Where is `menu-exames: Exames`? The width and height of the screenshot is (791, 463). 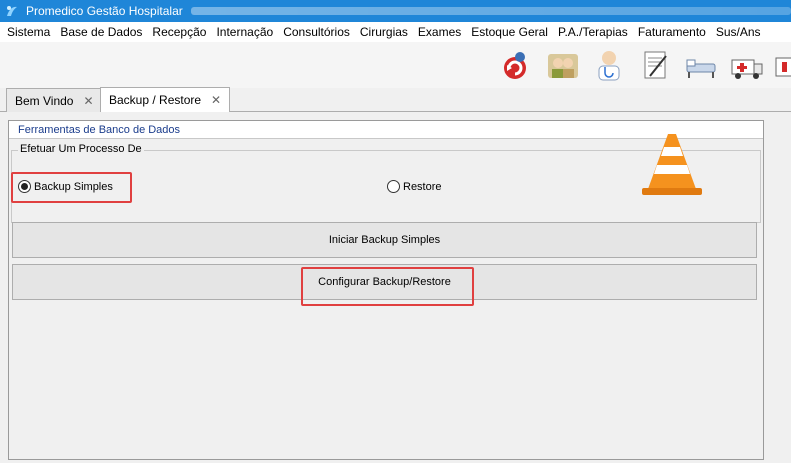
menu-exames: Exames is located at coordinates (439, 32).